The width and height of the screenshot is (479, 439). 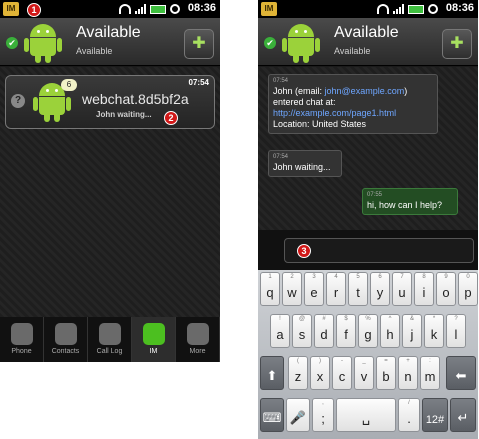 I want to click on key-g: % g, so click(x=368, y=331).